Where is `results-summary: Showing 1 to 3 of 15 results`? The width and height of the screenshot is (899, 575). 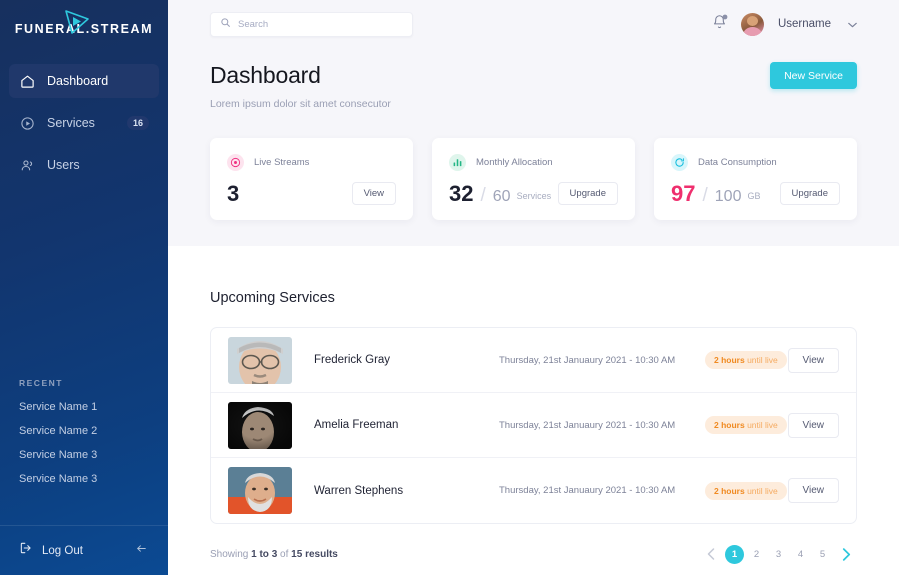 results-summary: Showing 1 to 3 of 15 results is located at coordinates (274, 554).